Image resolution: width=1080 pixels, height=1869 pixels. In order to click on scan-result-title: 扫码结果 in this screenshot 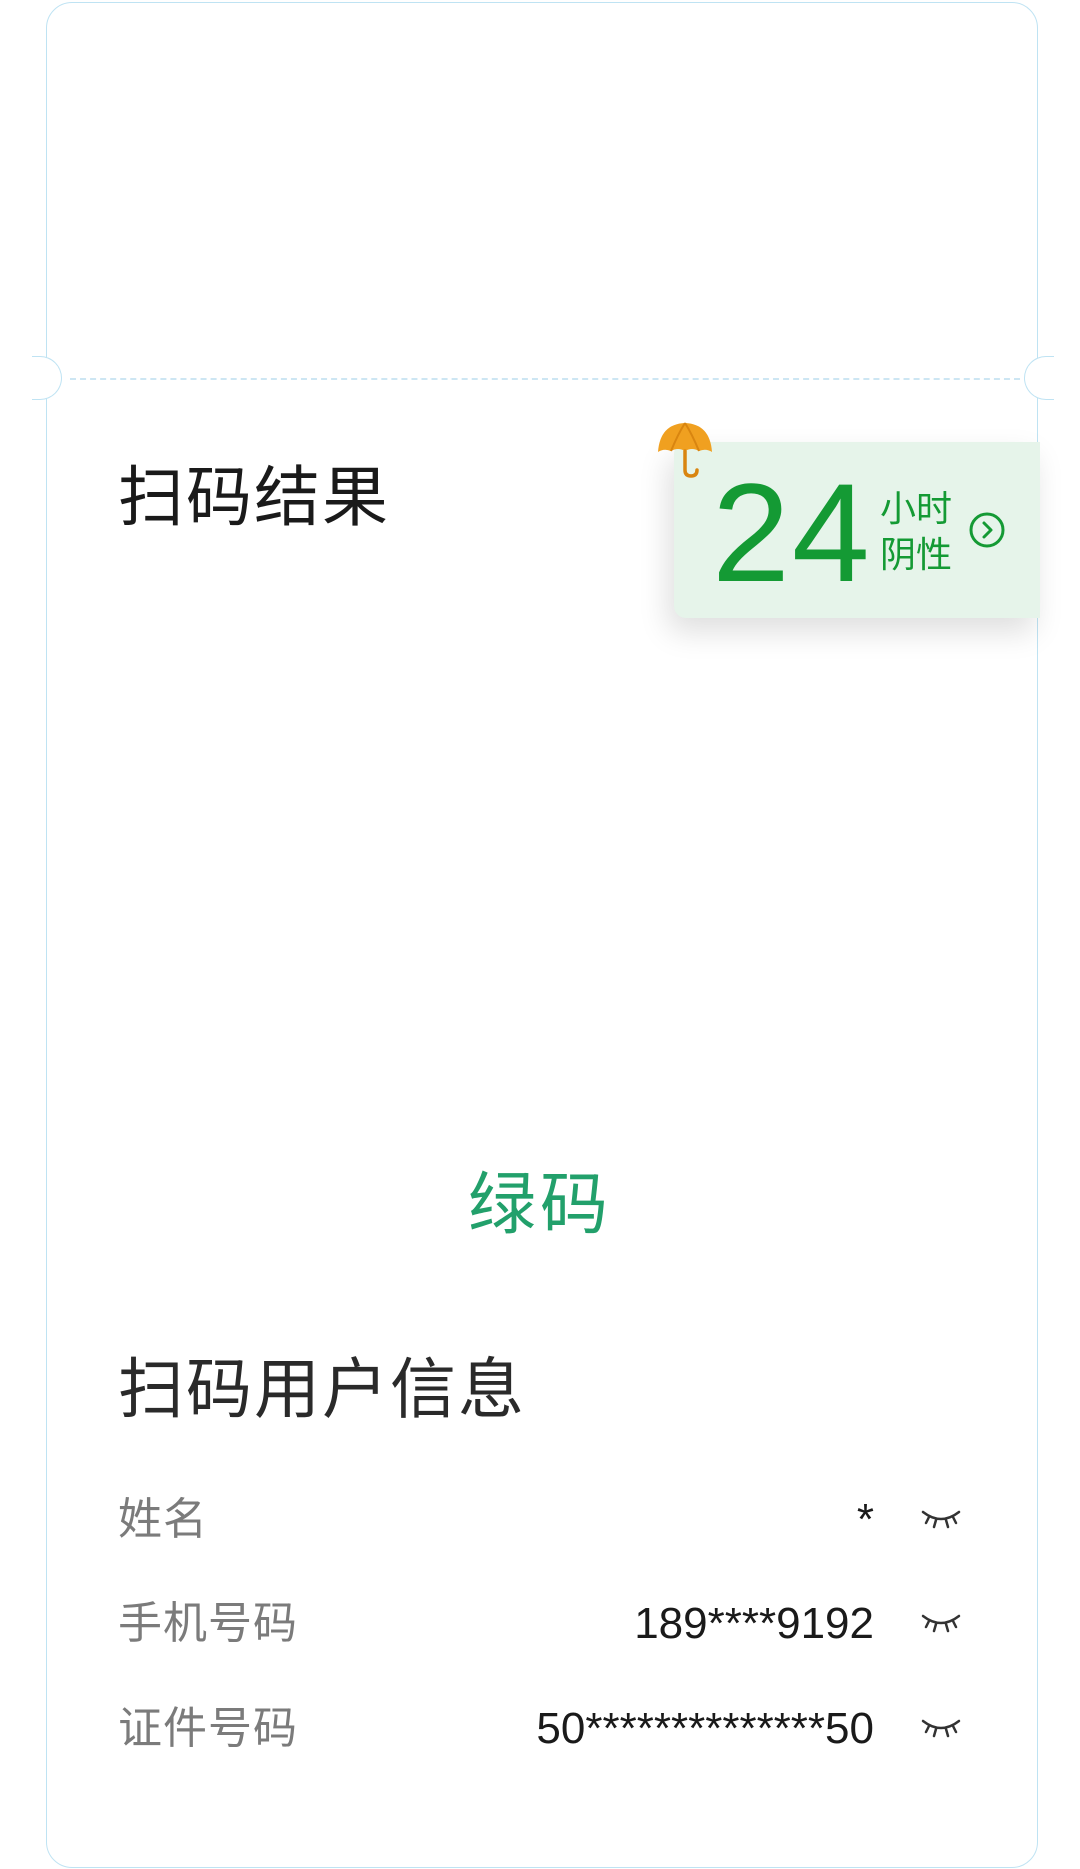, I will do `click(254, 497)`.